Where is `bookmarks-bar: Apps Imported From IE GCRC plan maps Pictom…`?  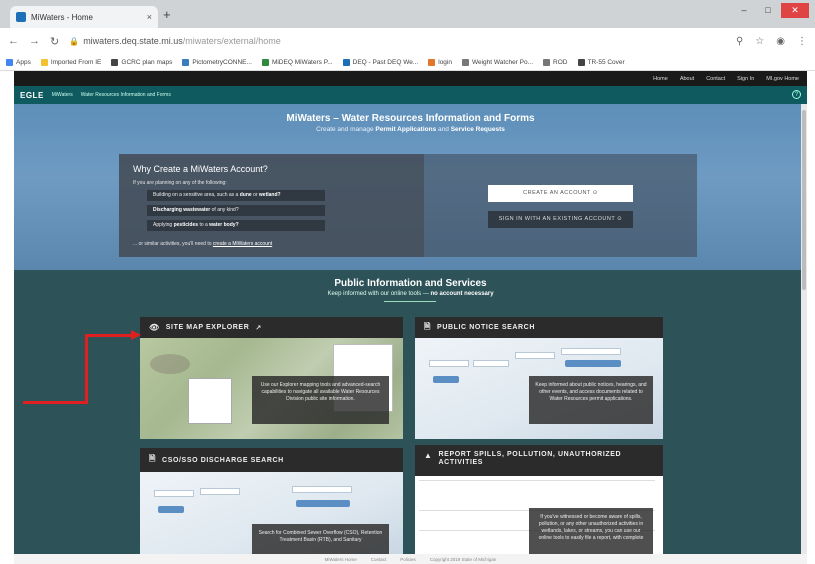 bookmarks-bar: Apps Imported From IE GCRC plan maps Pictom… is located at coordinates (407, 62).